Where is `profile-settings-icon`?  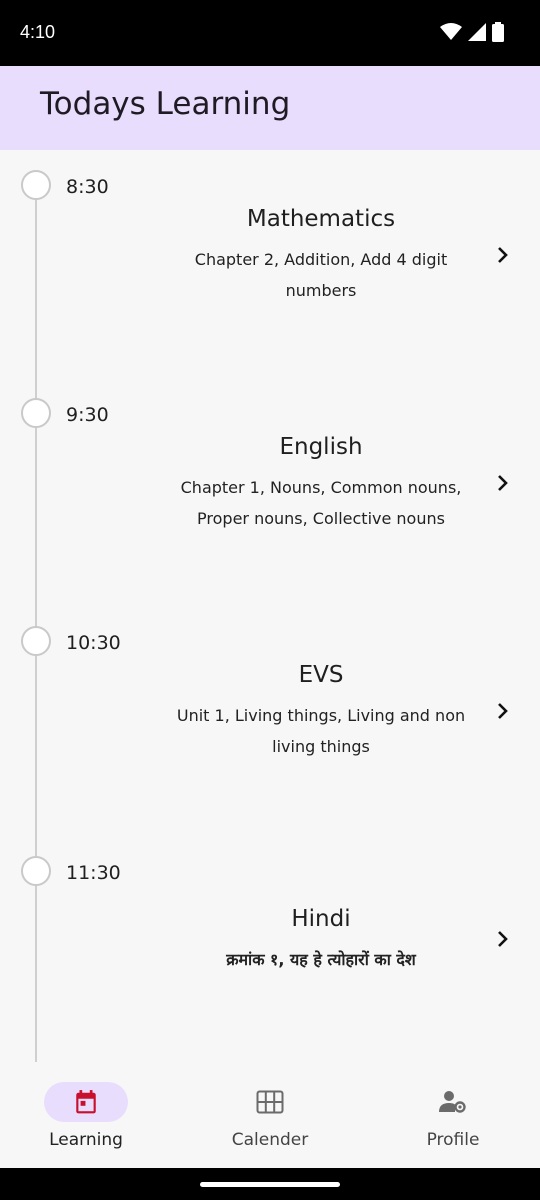 profile-settings-icon is located at coordinates (452, 1102).